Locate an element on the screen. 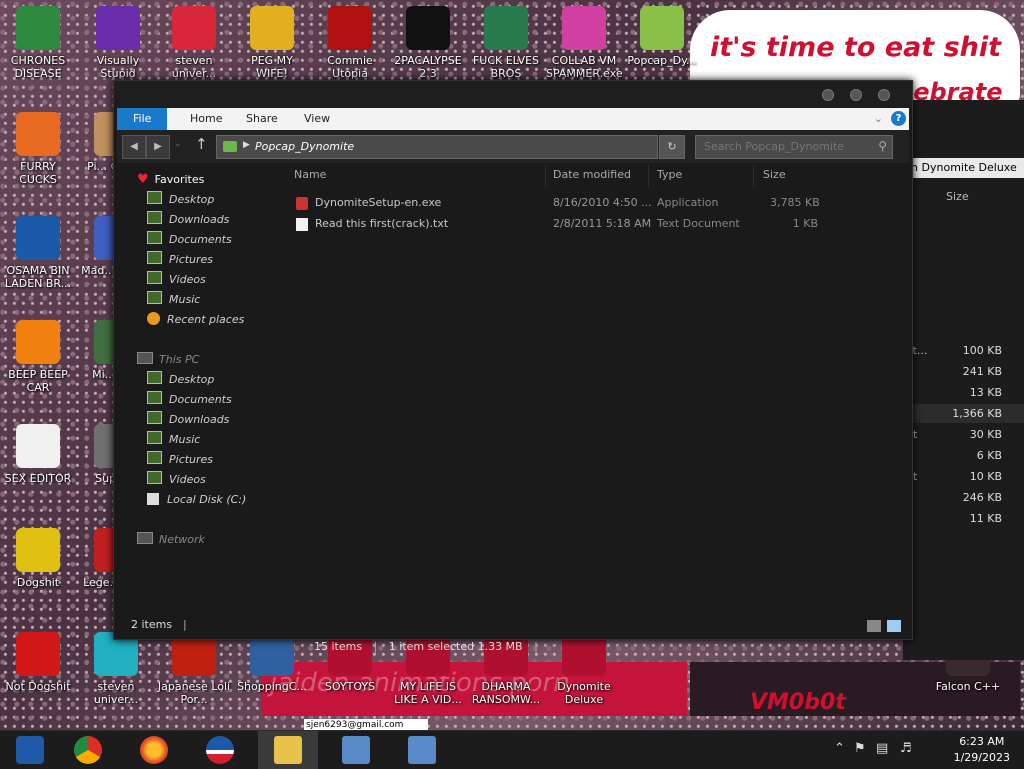 This screenshot has width=1024, height=769. desktop-shortcut: Dogshit is located at coordinates (38, 558).